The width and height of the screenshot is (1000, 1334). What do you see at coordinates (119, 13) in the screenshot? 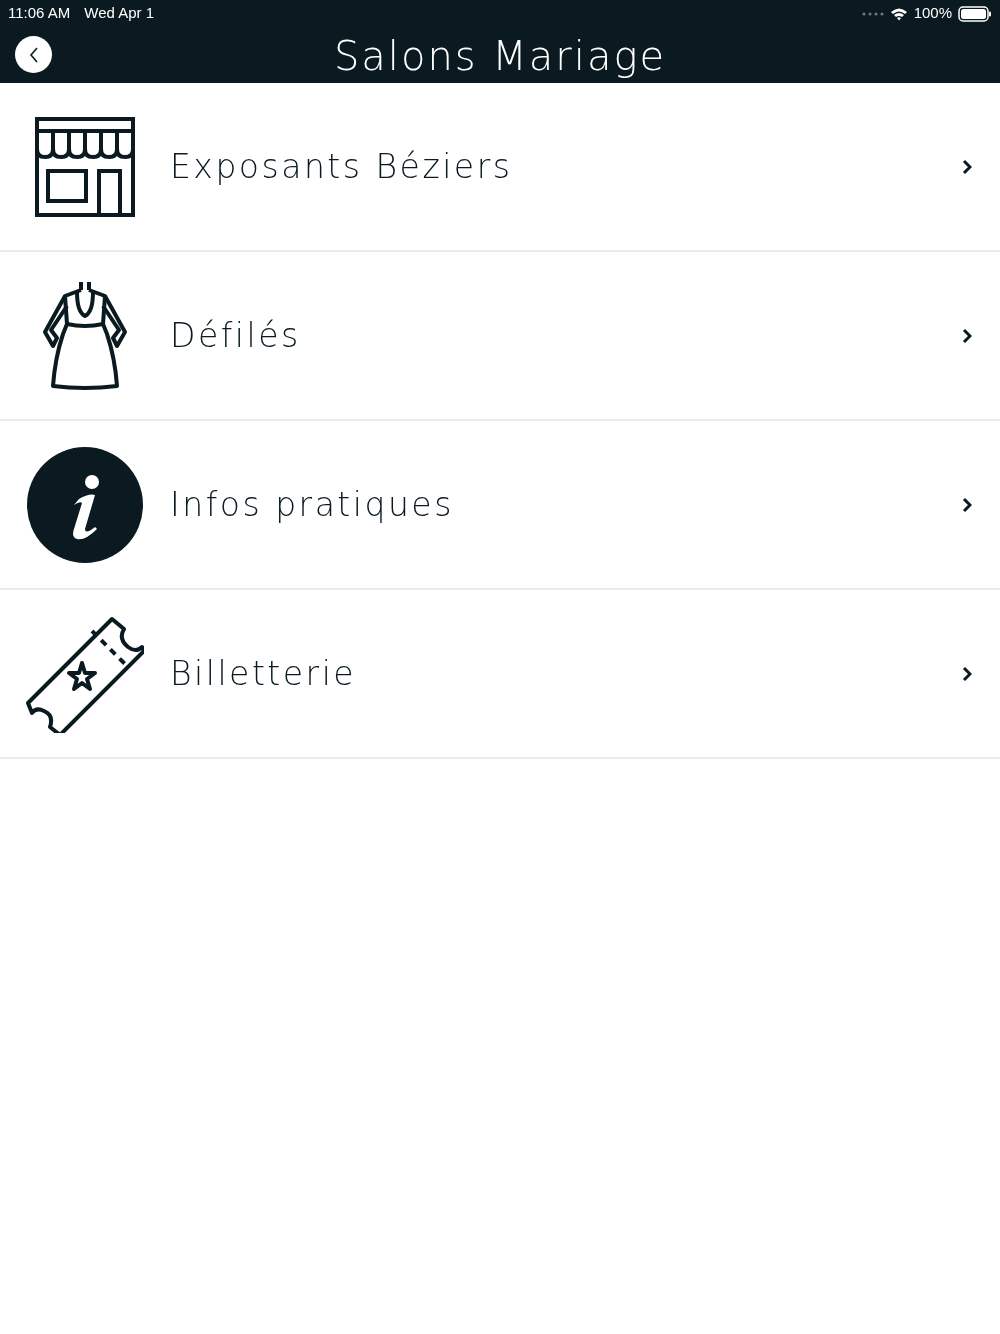
I see `status-date: Wed Apr 1` at bounding box center [119, 13].